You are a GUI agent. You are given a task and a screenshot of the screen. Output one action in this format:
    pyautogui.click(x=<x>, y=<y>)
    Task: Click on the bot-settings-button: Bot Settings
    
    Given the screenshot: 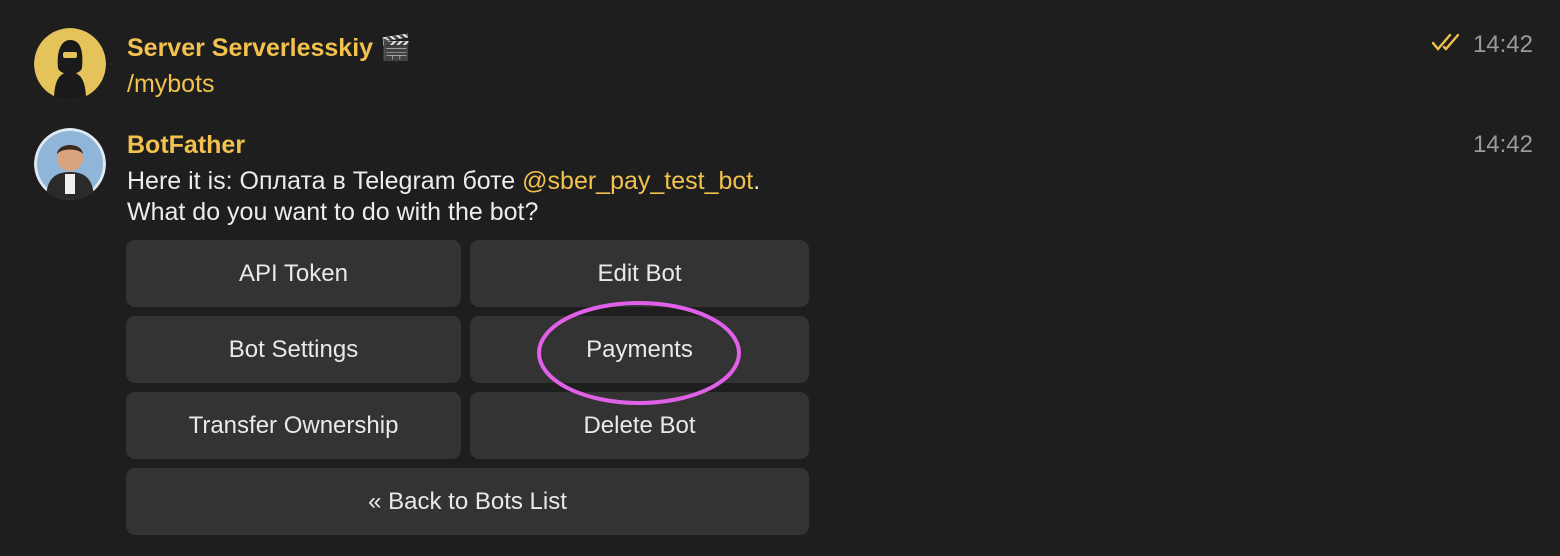 What is the action you would take?
    pyautogui.click(x=293, y=349)
    